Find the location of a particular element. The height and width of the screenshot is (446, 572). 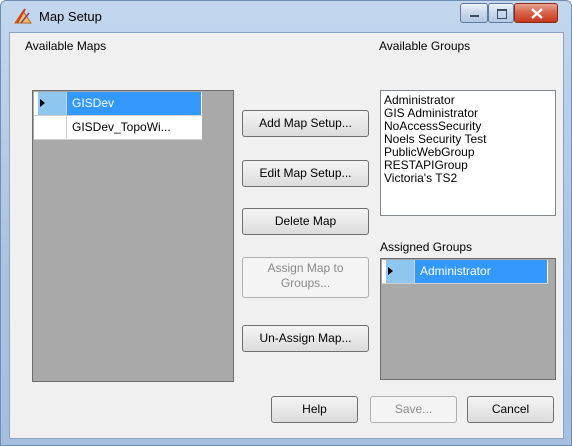

maximize-button is located at coordinates (501, 13).